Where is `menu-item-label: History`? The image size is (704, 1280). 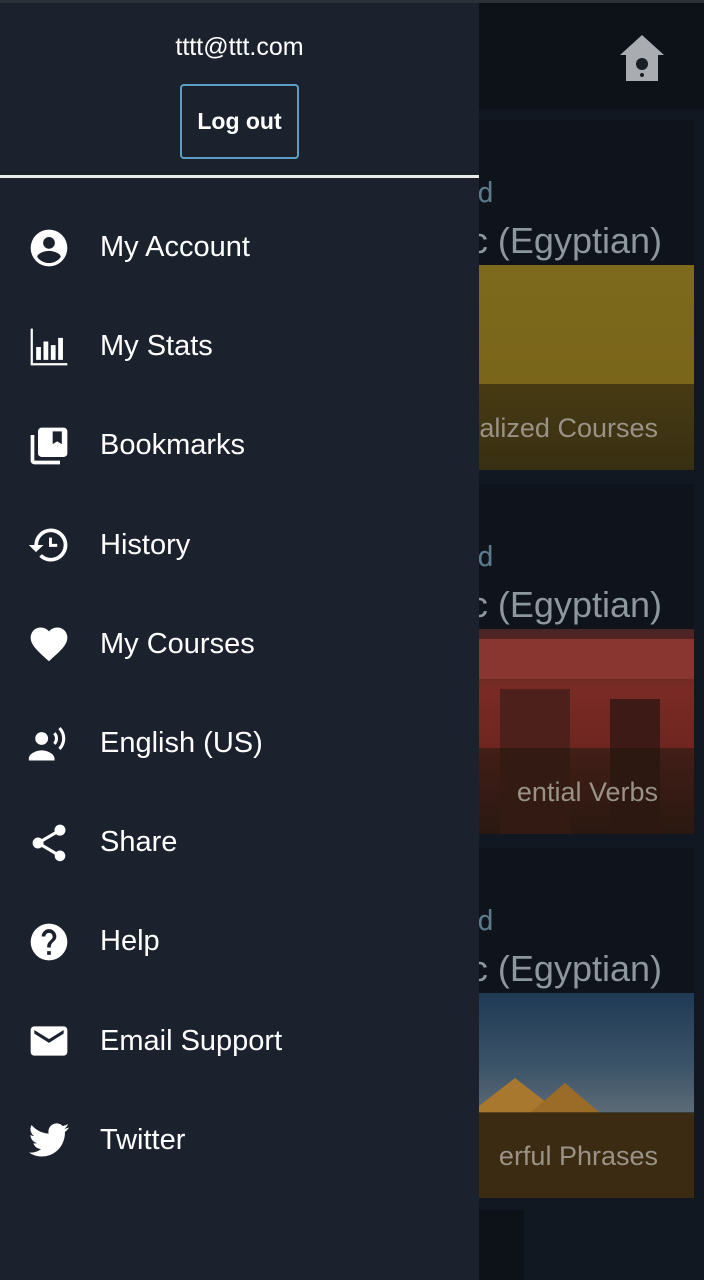 menu-item-label: History is located at coordinates (145, 544).